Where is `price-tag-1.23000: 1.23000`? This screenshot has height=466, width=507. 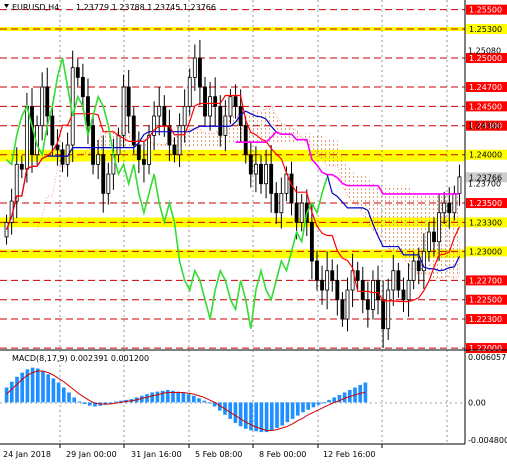
price-tag-1.23000: 1.23000 is located at coordinates (486, 251).